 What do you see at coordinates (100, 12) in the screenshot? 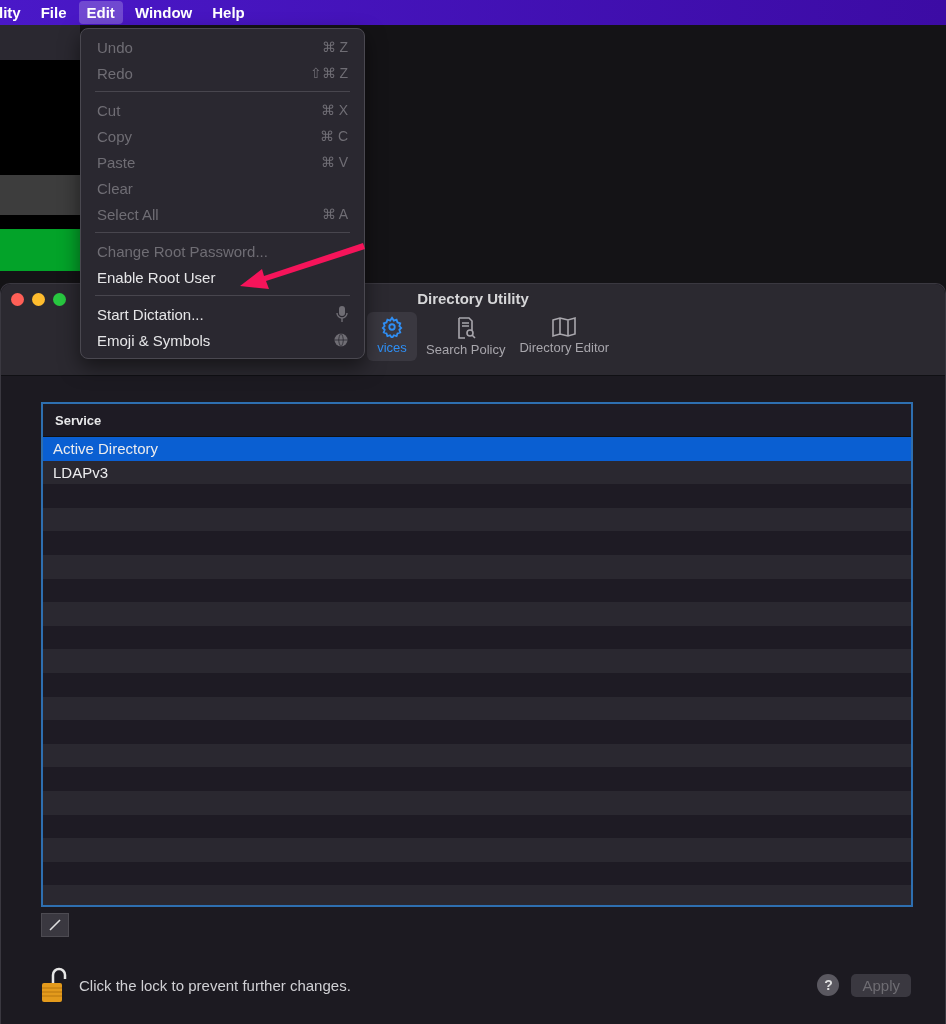
I see `menu-title: Edit` at bounding box center [100, 12].